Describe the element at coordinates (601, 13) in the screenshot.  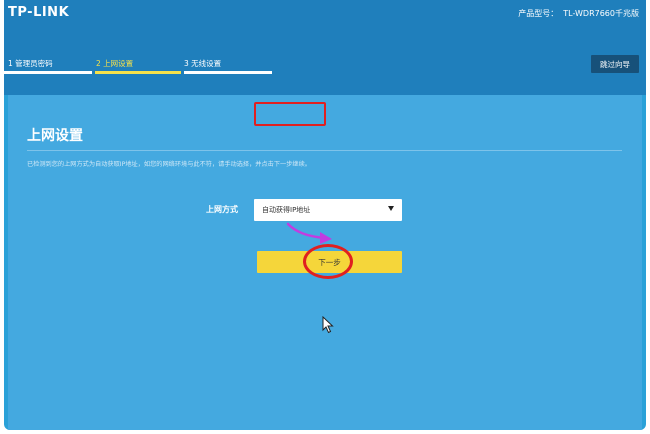
I see `model-value: TL-WDR7660千兆版` at that location.